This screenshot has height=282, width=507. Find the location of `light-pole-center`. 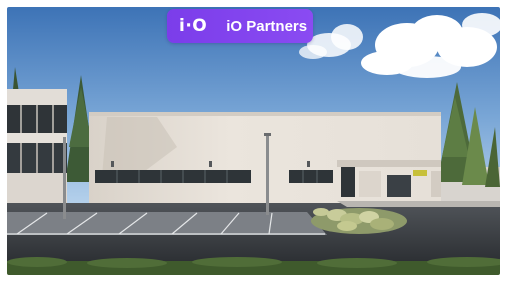

light-pole-center is located at coordinates (267, 175).